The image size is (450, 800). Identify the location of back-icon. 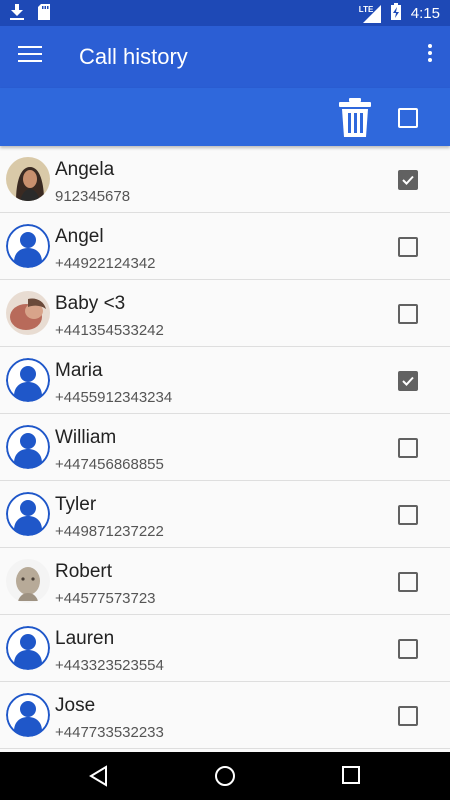
(98, 778).